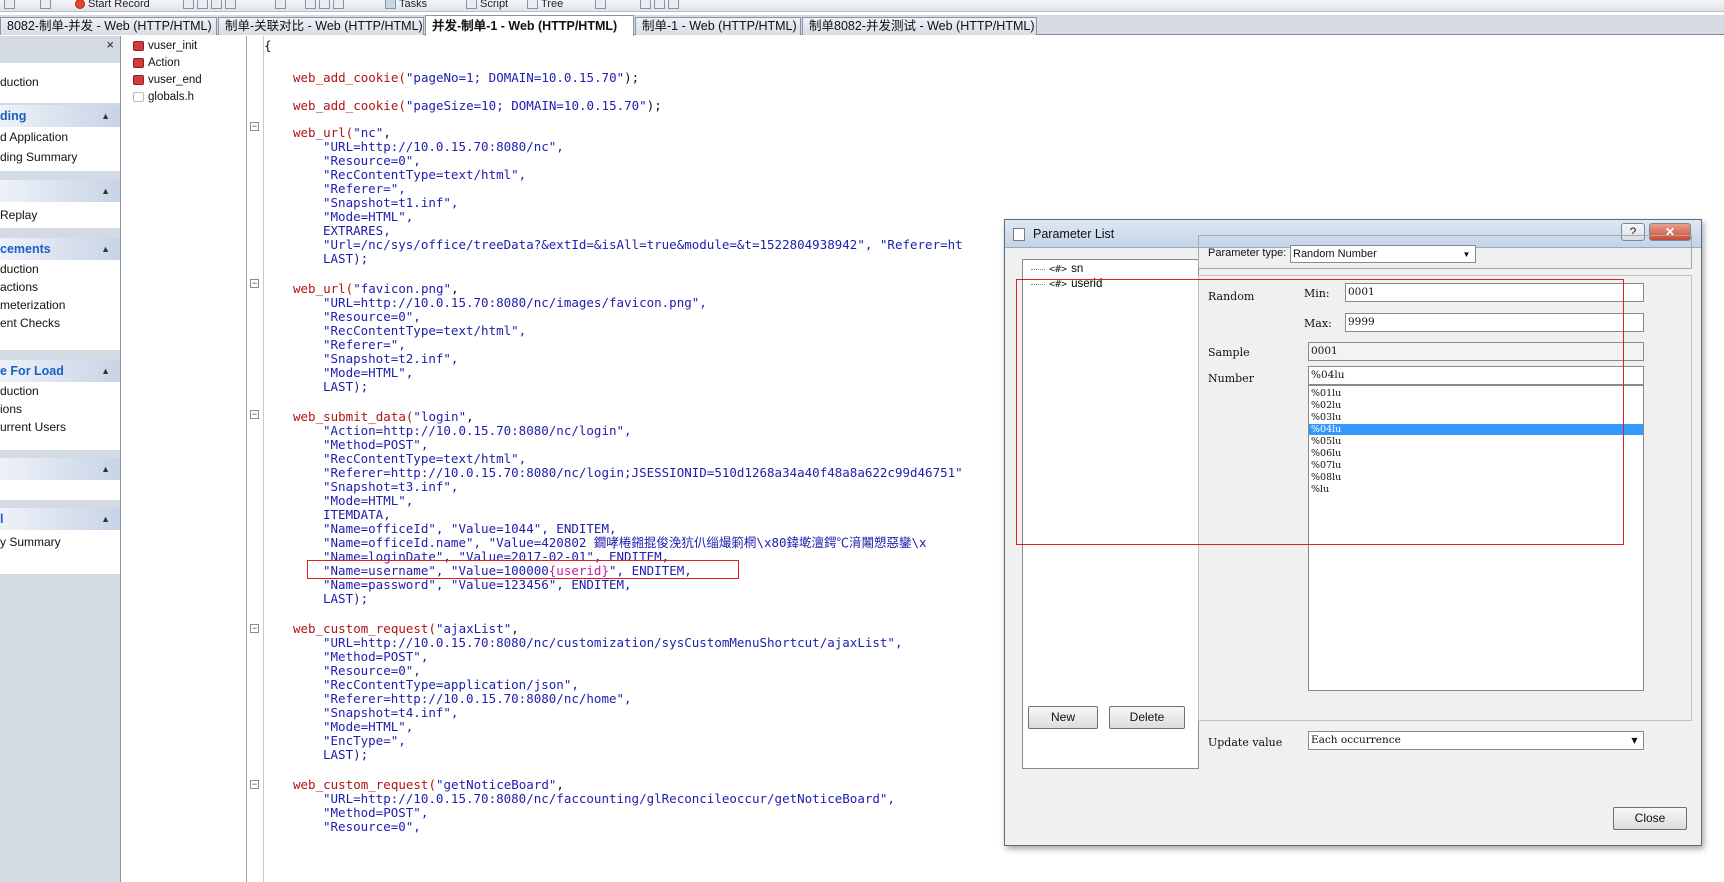 The image size is (1724, 882). I want to click on toolbar-save, so click(9, 5).